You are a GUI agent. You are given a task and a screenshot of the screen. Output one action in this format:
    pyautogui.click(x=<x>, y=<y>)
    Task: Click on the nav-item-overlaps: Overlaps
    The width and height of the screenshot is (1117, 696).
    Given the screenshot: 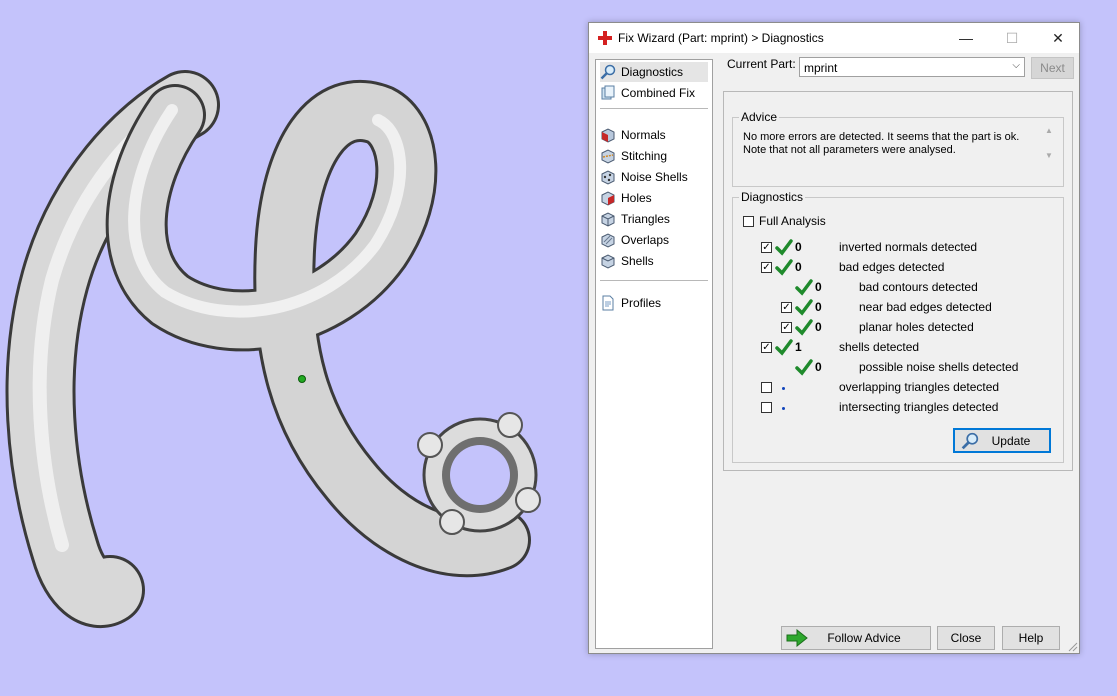 What is the action you would take?
    pyautogui.click(x=654, y=240)
    